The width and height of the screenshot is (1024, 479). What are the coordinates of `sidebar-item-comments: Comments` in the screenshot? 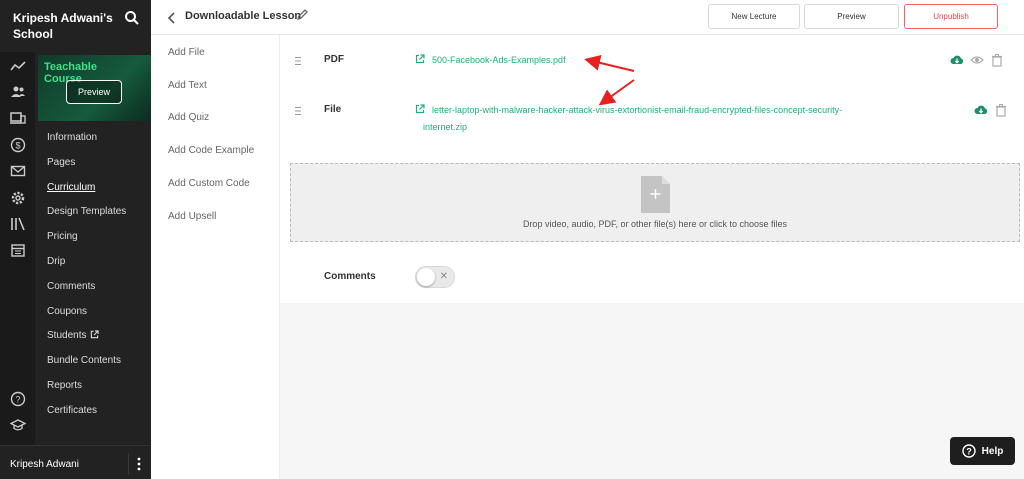 It's located at (86, 291).